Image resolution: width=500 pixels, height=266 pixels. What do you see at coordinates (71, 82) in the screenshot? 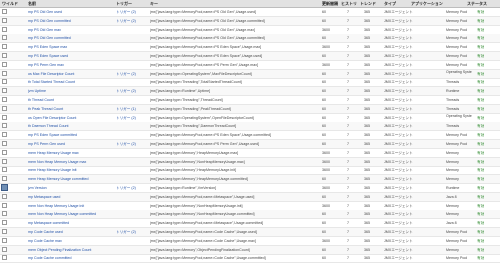
I see `item-name-link: th Total Started Thread Count` at bounding box center [71, 82].